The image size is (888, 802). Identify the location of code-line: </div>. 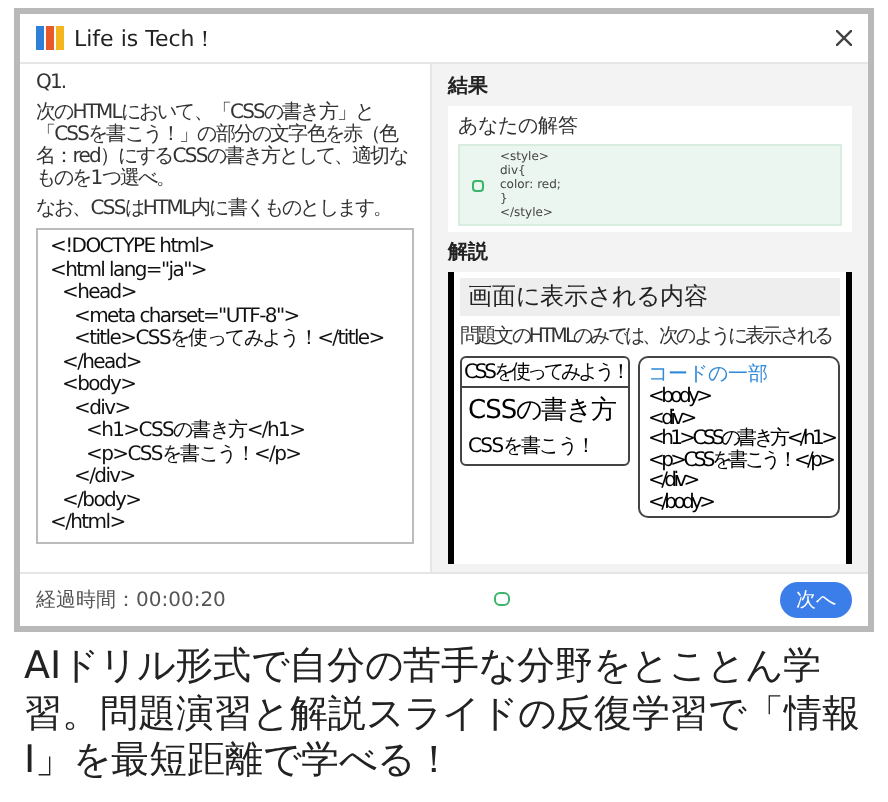
(104, 477).